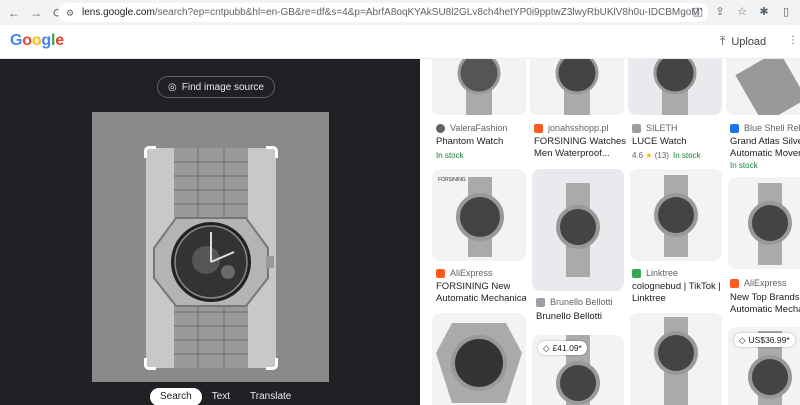  I want to click on forward-arrow-icon: →, so click(36, 13).